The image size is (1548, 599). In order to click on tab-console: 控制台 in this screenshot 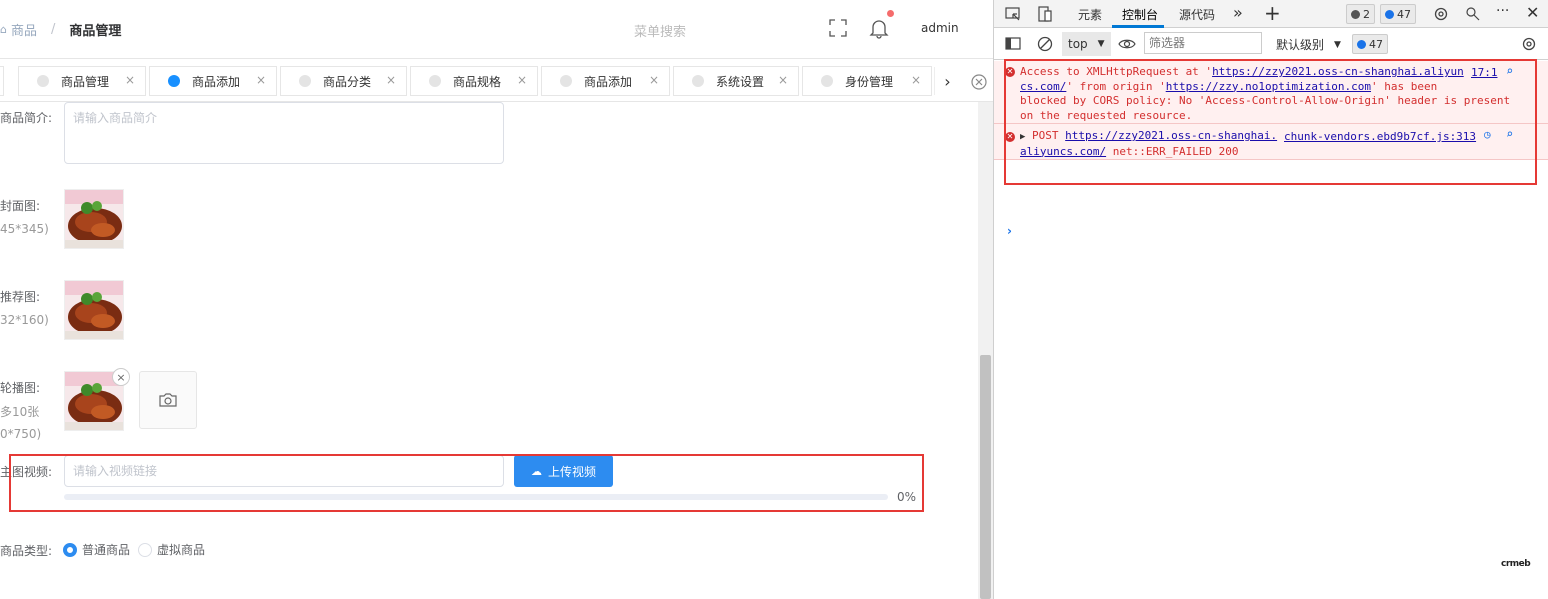, I will do `click(1140, 14)`.